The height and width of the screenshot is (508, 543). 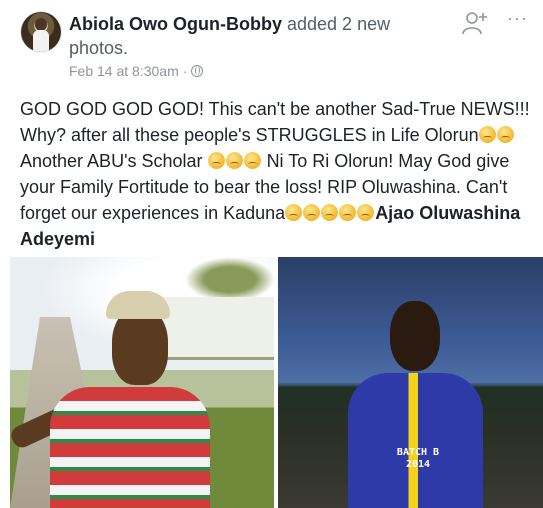 What do you see at coordinates (475, 23) in the screenshot?
I see `add-friend-icon` at bounding box center [475, 23].